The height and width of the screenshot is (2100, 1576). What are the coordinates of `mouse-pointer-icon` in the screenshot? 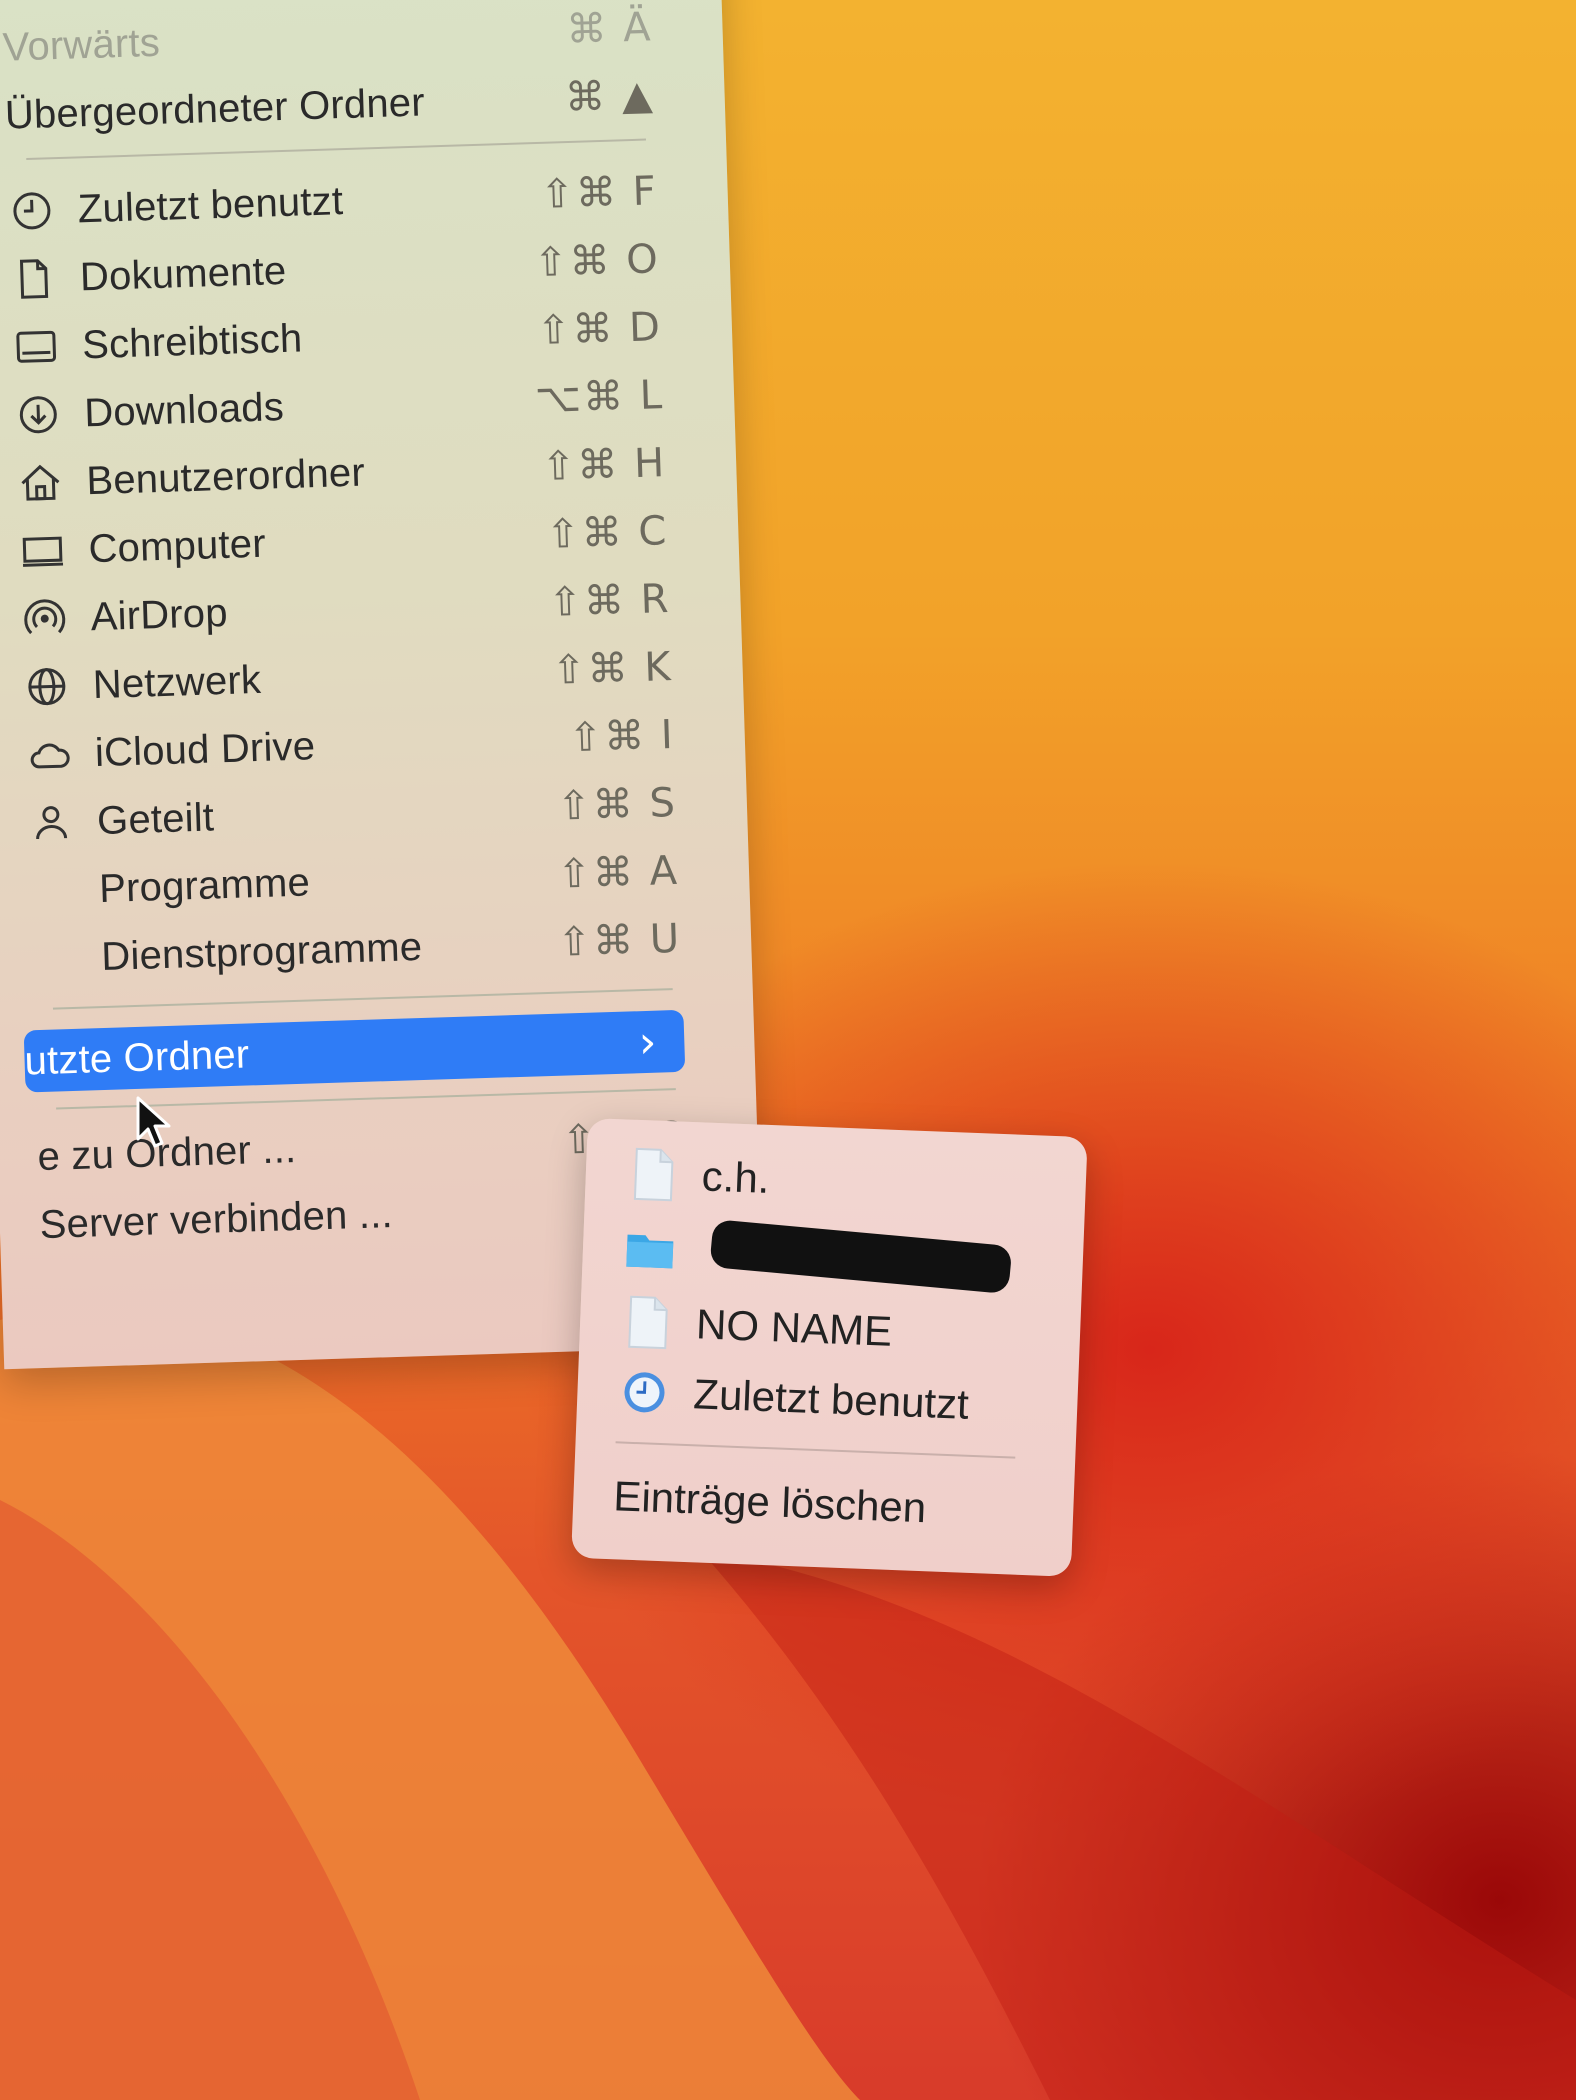 It's located at (153, 1122).